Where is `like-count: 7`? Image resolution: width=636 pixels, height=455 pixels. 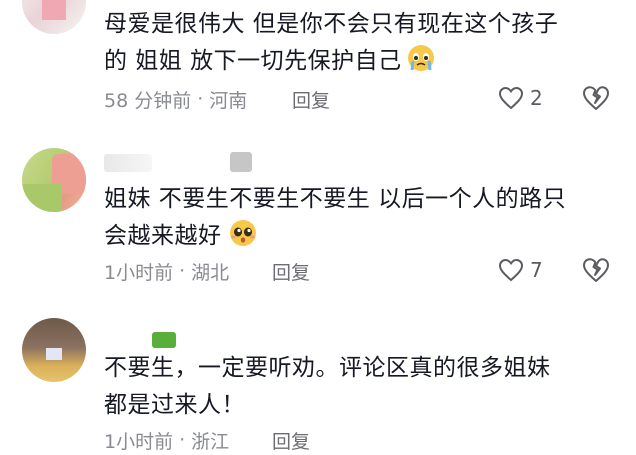 like-count: 7 is located at coordinates (536, 270).